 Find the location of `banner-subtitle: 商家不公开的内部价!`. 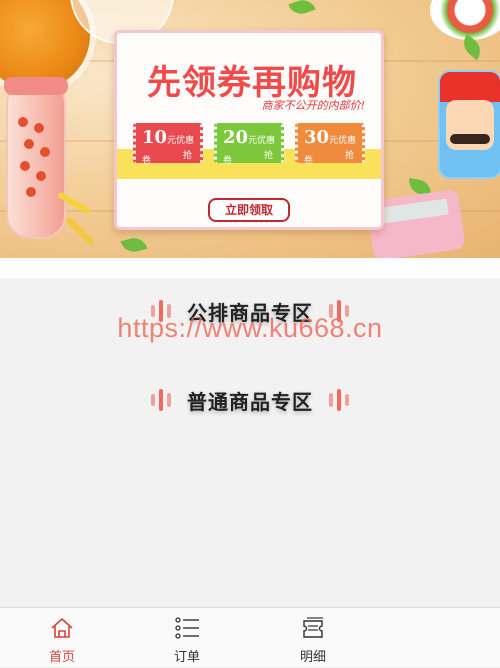

banner-subtitle: 商家不公开的内部价! is located at coordinates (313, 105).